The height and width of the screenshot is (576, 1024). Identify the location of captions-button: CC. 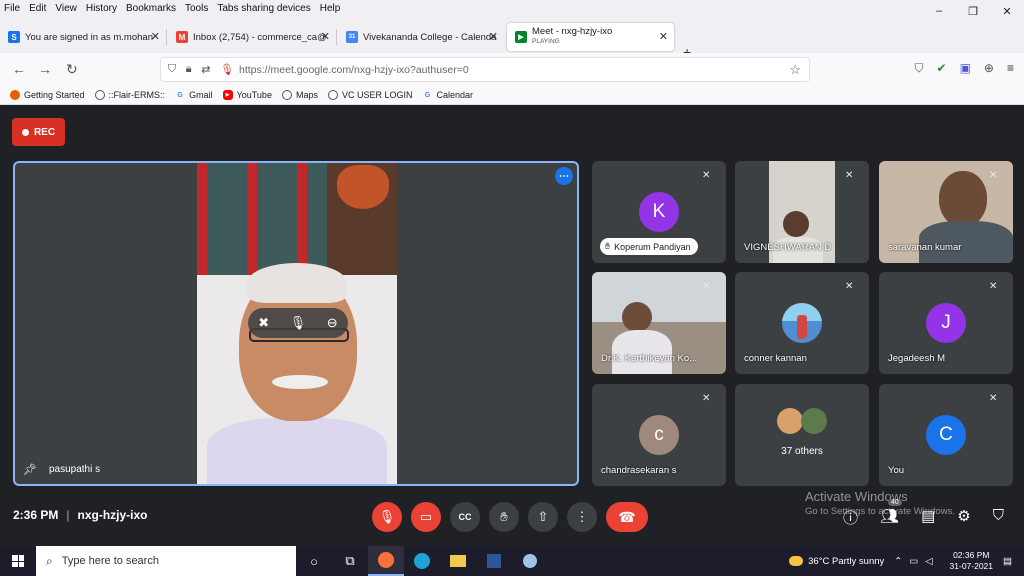
(465, 517).